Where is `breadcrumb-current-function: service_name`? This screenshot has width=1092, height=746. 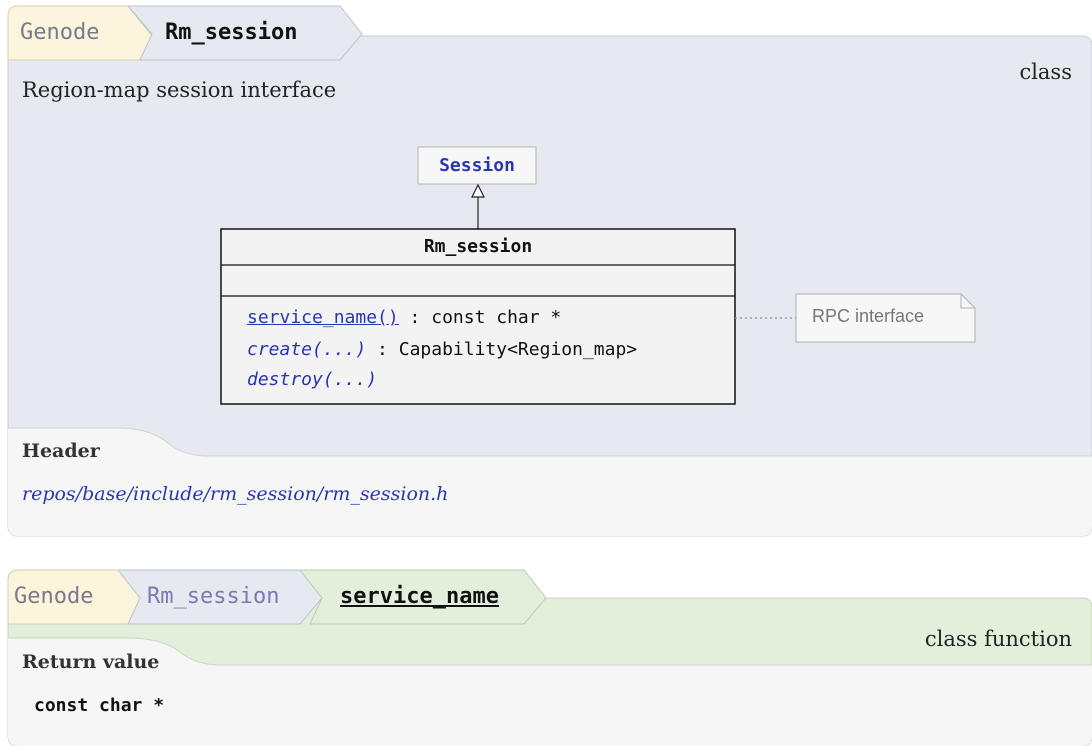 breadcrumb-current-function: service_name is located at coordinates (419, 596).